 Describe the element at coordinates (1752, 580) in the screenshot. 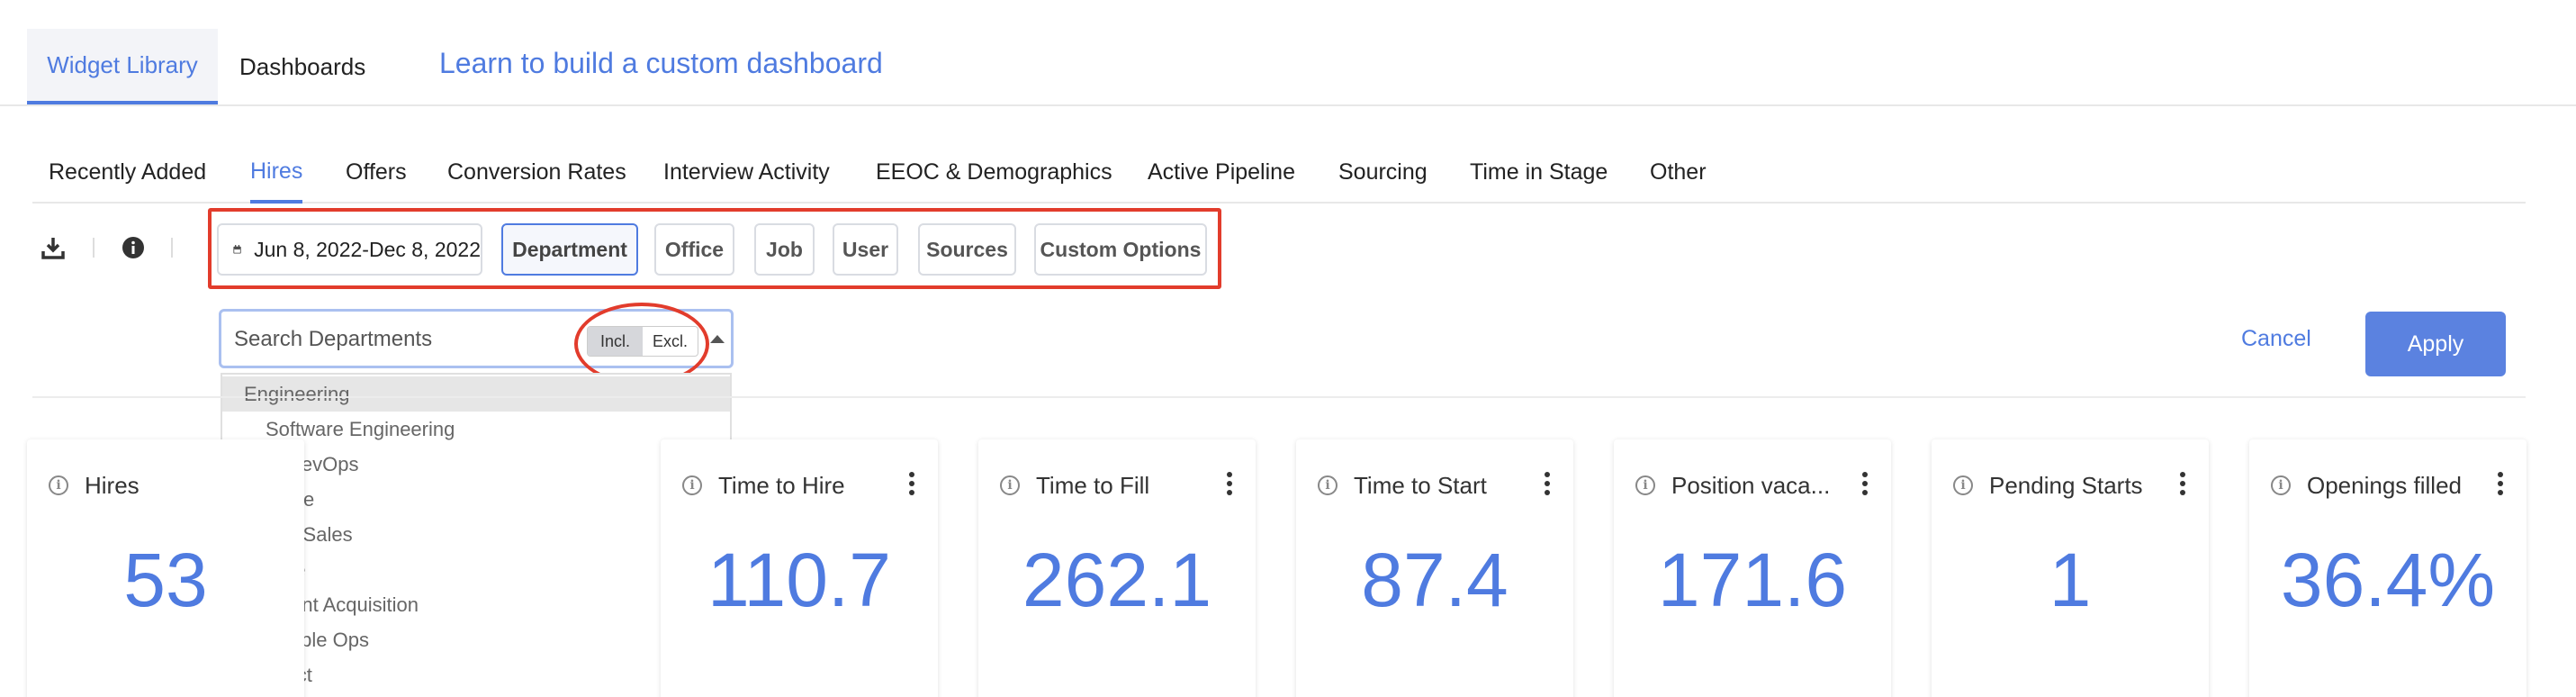

I see `card-value: 171.6` at that location.